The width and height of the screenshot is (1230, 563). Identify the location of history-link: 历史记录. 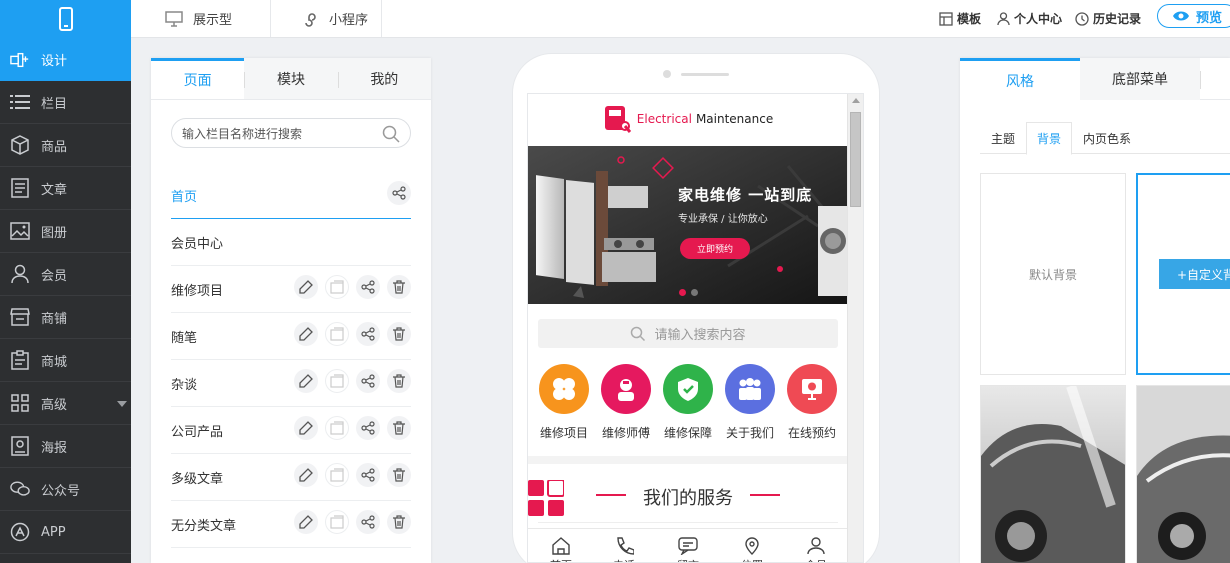
(1108, 18).